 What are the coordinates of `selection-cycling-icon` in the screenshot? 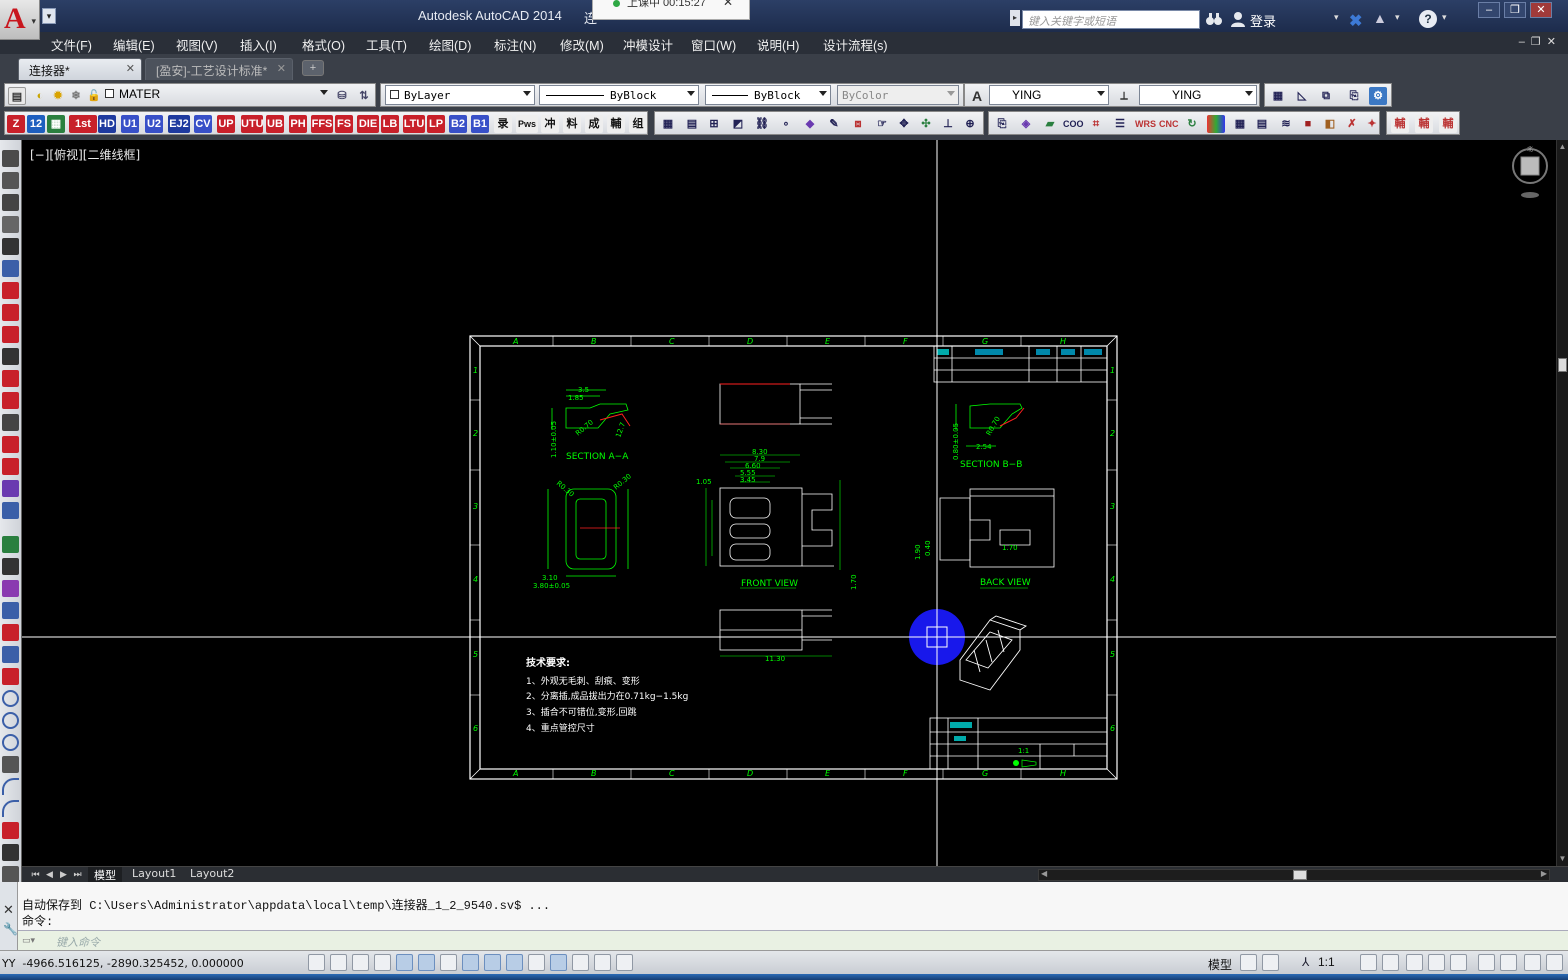 It's located at (602, 962).